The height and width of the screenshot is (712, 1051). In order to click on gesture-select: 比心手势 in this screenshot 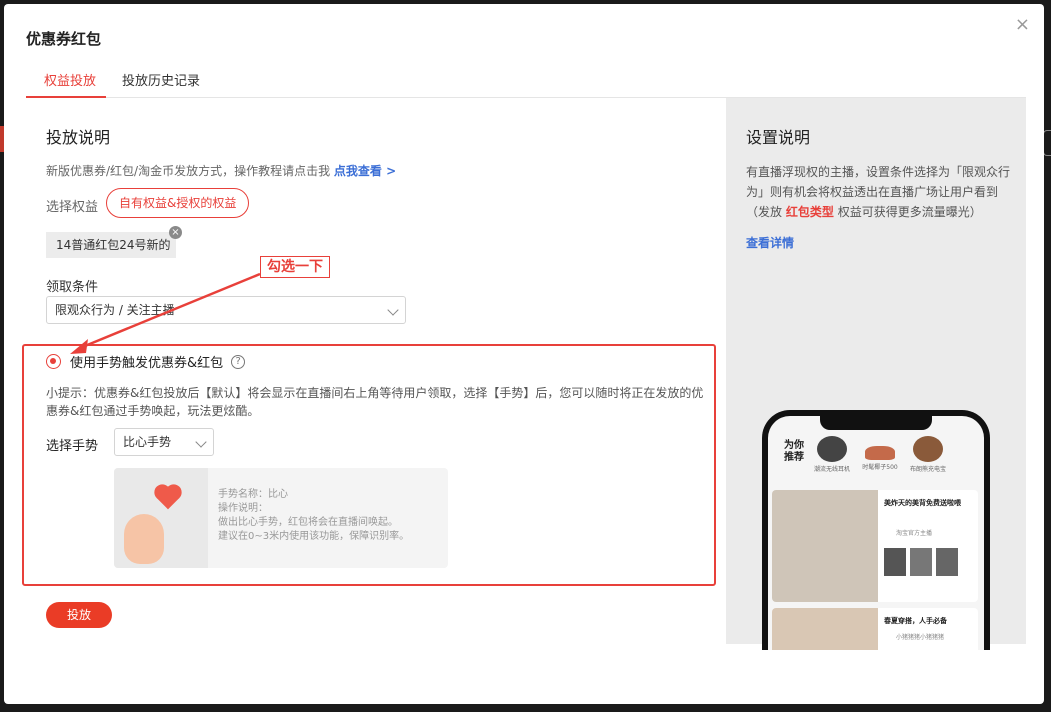, I will do `click(164, 442)`.